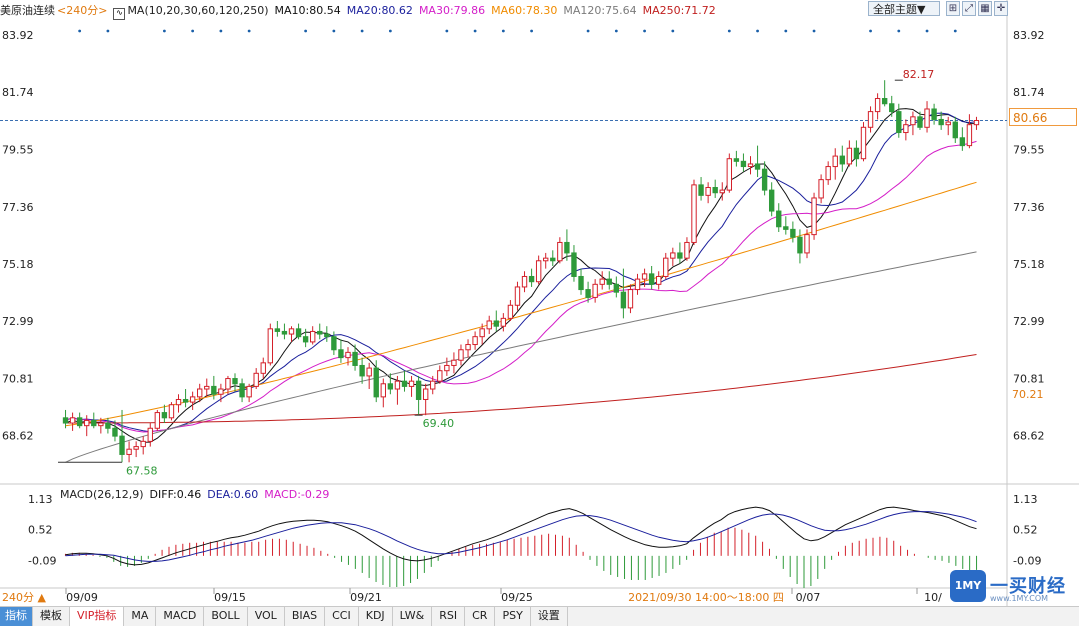  What do you see at coordinates (376, 616) in the screenshot?
I see `tab-9: KDJ` at bounding box center [376, 616].